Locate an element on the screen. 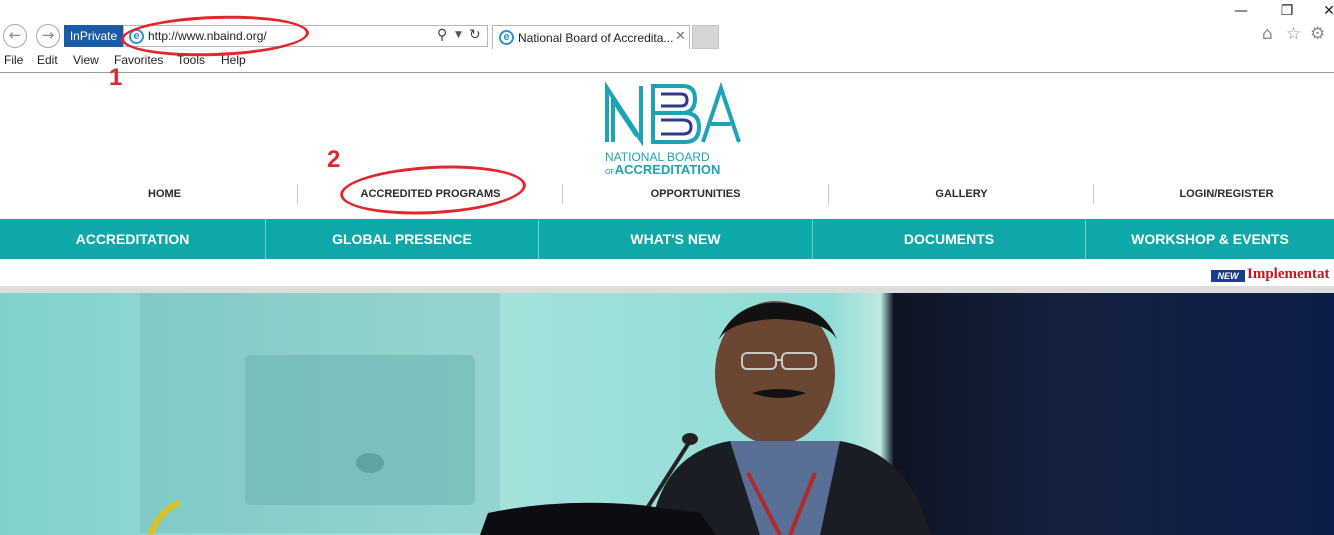 The width and height of the screenshot is (1334, 535). menu-file: File is located at coordinates (13, 60).